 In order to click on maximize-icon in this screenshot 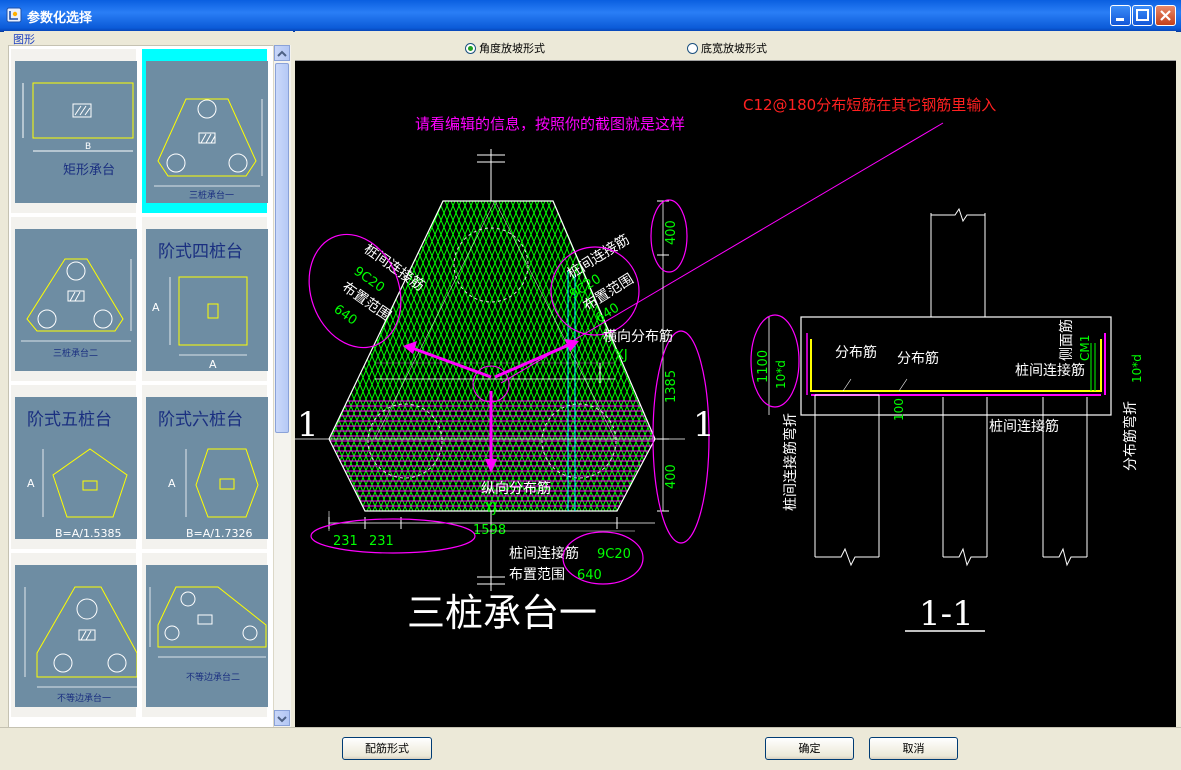, I will do `click(1142, 15)`.